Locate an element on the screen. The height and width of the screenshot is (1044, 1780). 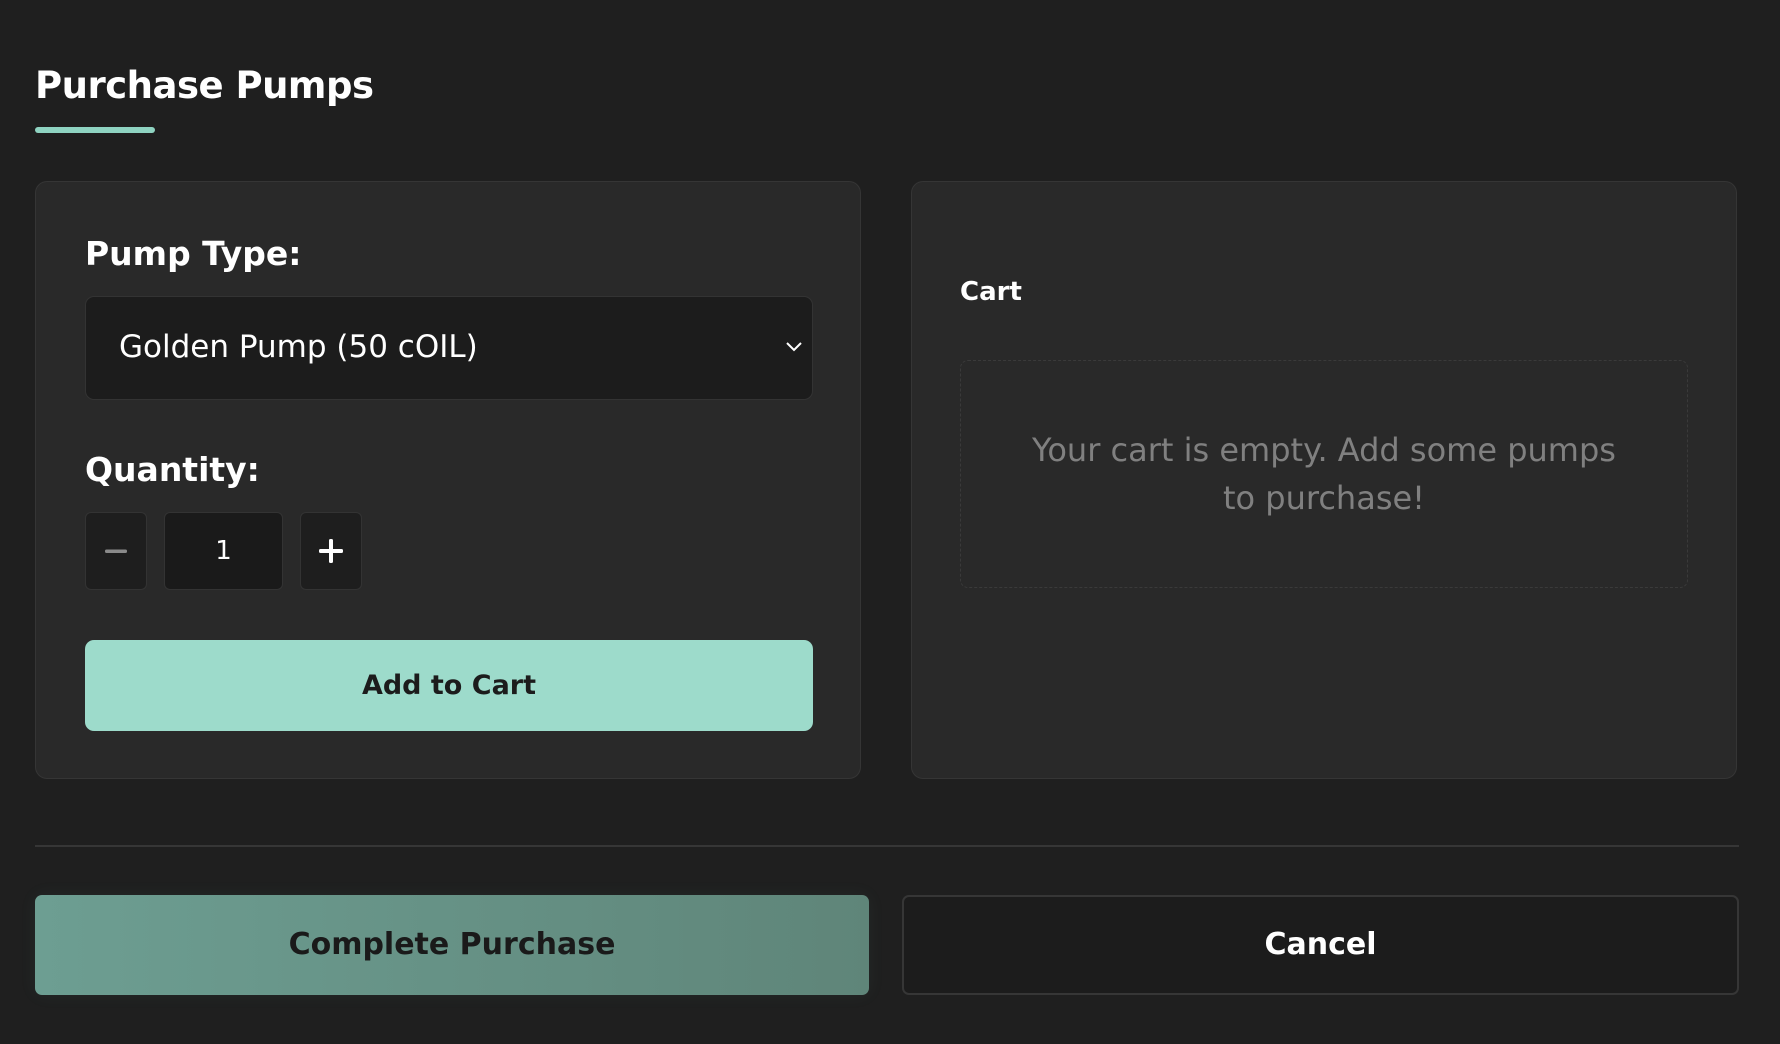
cart-title: Cart is located at coordinates (991, 292).